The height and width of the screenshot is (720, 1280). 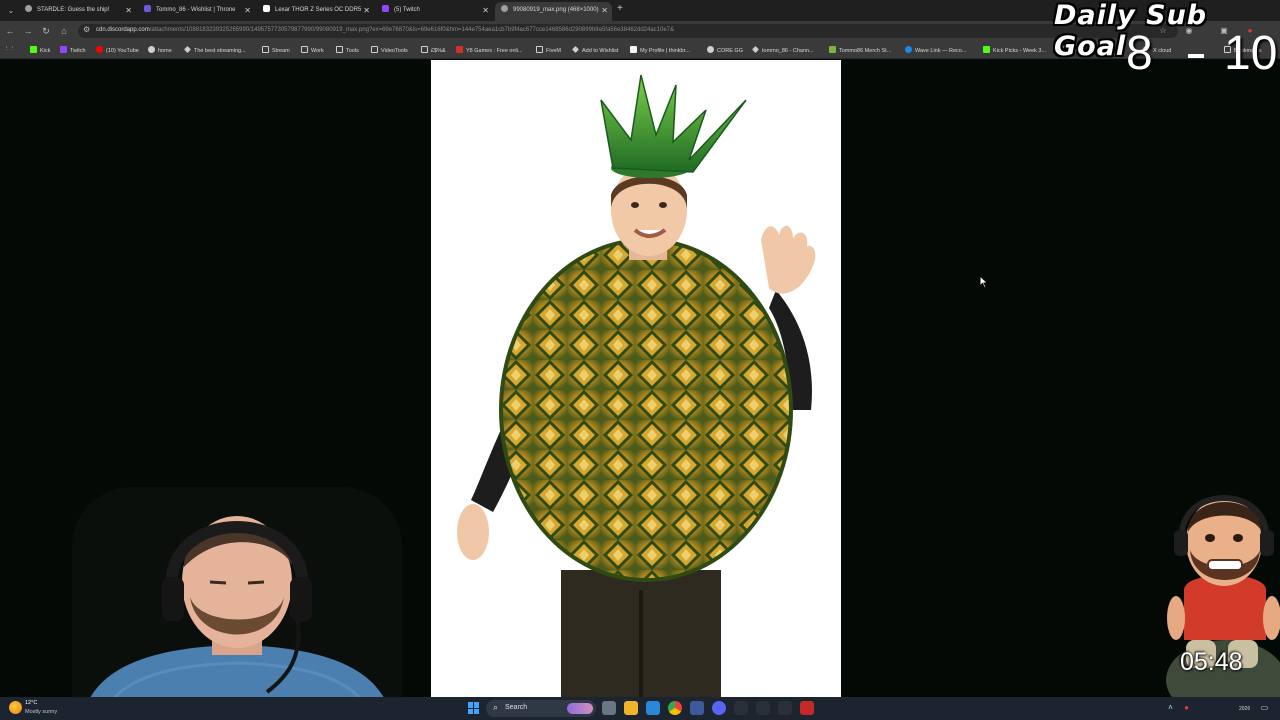 I want to click on cartoon-avatar, so click(x=1223, y=601).